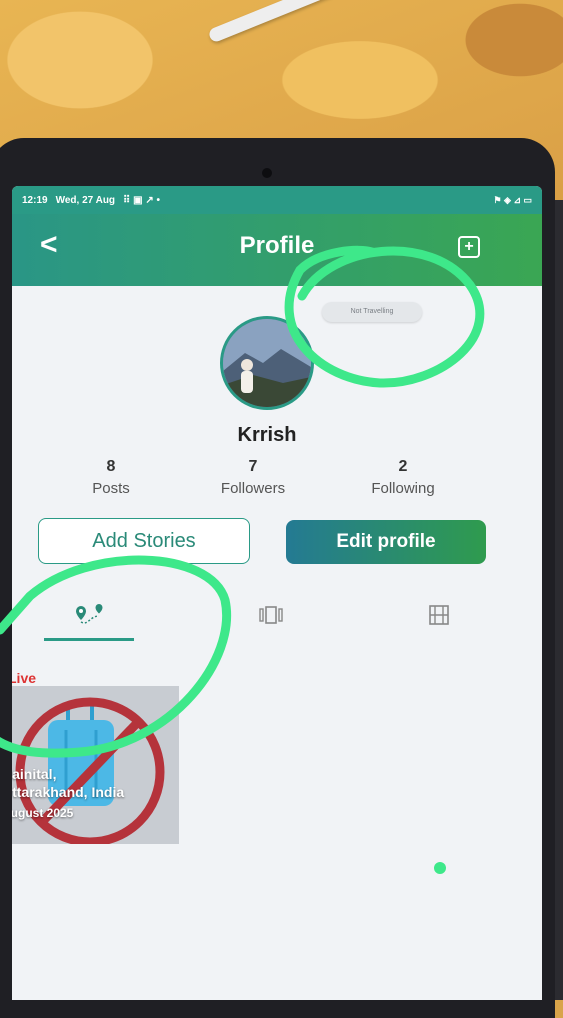 The image size is (563, 1018). What do you see at coordinates (85, 200) in the screenshot?
I see `status-date: Wed, 27 Aug` at bounding box center [85, 200].